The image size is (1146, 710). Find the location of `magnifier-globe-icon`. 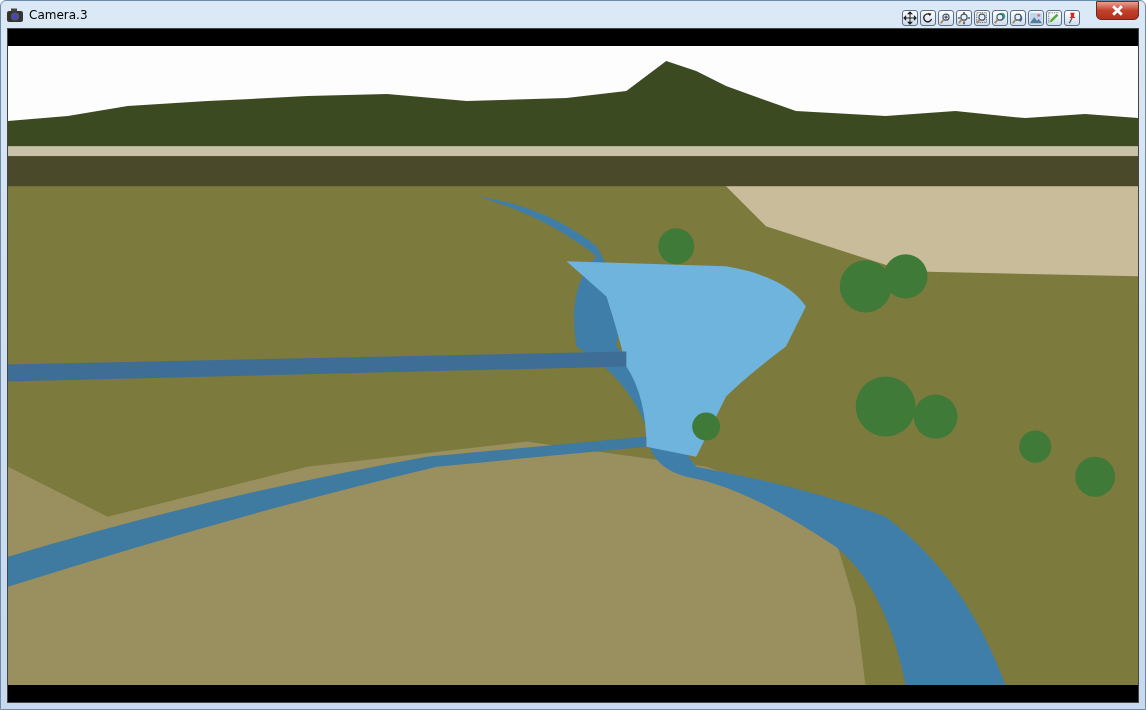

magnifier-globe-icon is located at coordinates (1000, 17).